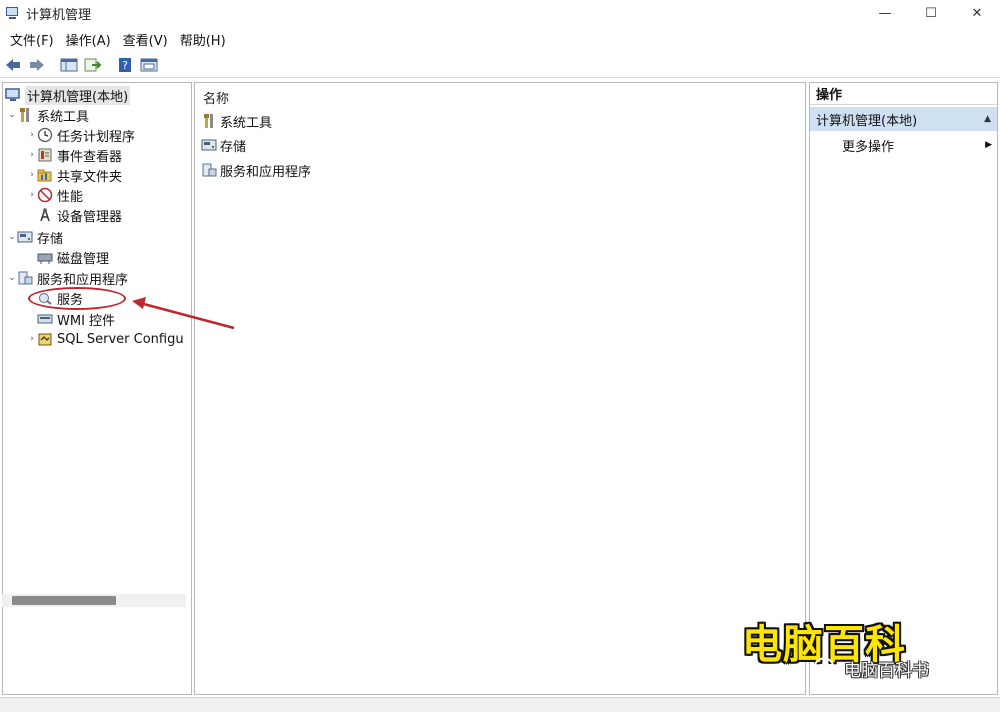 The height and width of the screenshot is (712, 1000). Describe the element at coordinates (45, 155) in the screenshot. I see `event-viewer-icon` at that location.